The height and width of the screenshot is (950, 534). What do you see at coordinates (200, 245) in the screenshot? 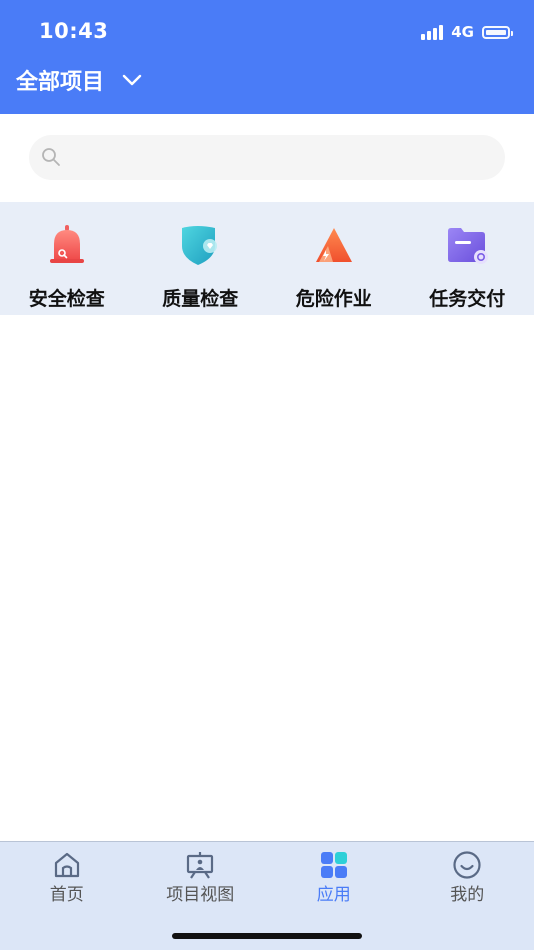
I see `shield-icon` at bounding box center [200, 245].